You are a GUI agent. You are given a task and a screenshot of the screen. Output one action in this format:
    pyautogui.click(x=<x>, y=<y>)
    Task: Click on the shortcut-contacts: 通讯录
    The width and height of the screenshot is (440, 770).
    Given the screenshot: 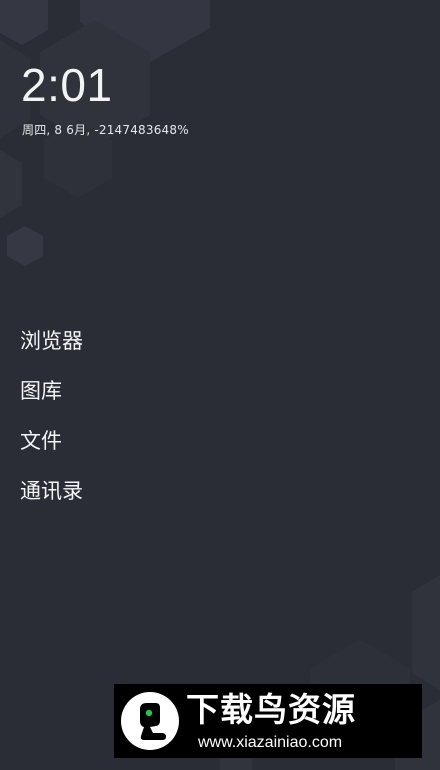 What is the action you would take?
    pyautogui.click(x=120, y=497)
    